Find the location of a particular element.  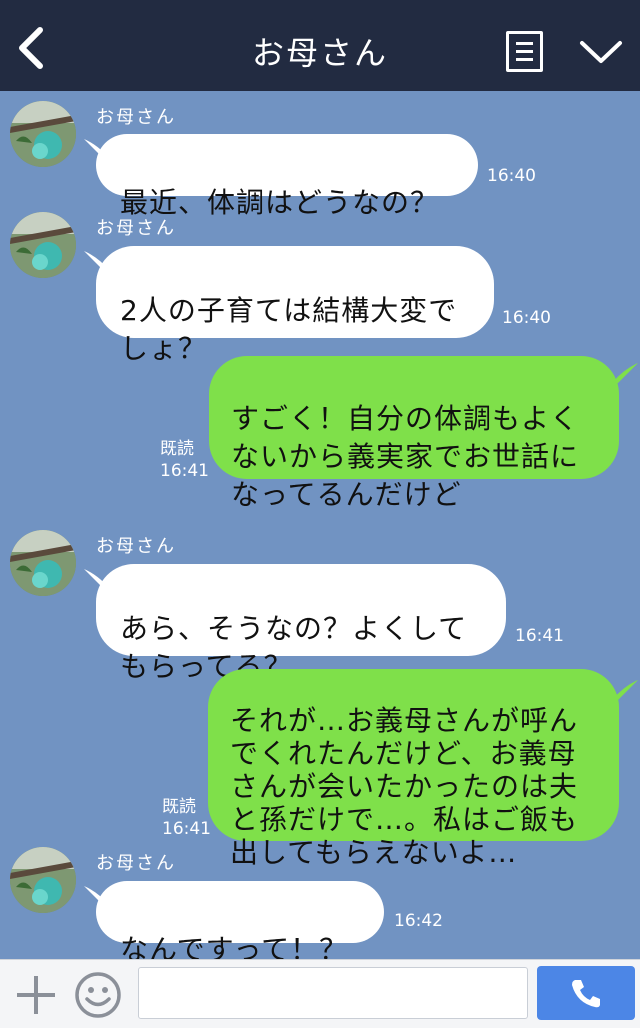

message-bubble: あら、そうなの？よくして もらってる？ is located at coordinates (301, 623).